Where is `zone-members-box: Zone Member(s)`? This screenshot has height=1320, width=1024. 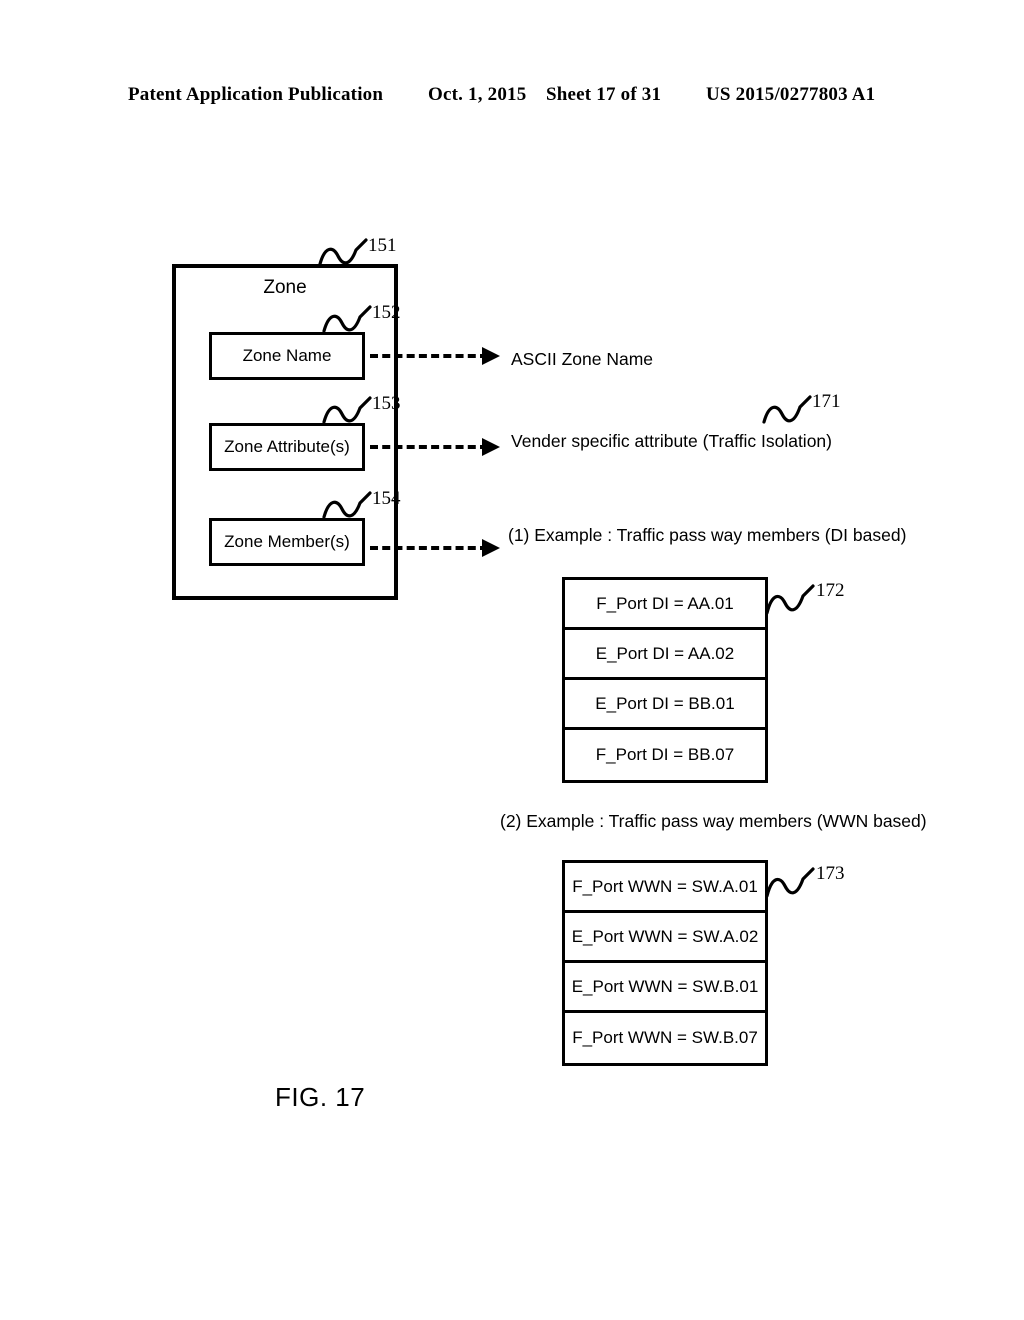
zone-members-box: Zone Member(s) is located at coordinates (287, 542).